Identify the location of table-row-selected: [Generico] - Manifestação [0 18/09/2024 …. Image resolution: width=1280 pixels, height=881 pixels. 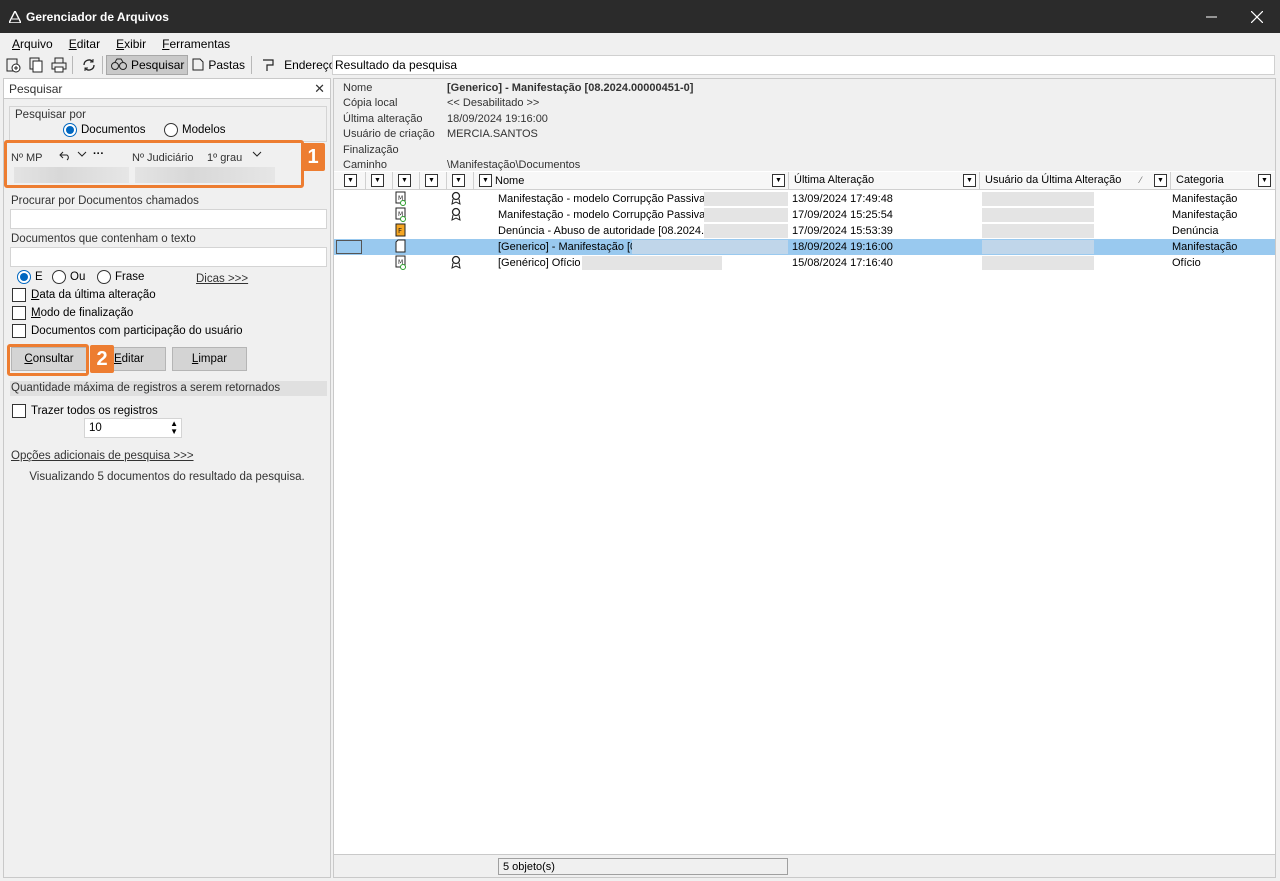
(804, 247).